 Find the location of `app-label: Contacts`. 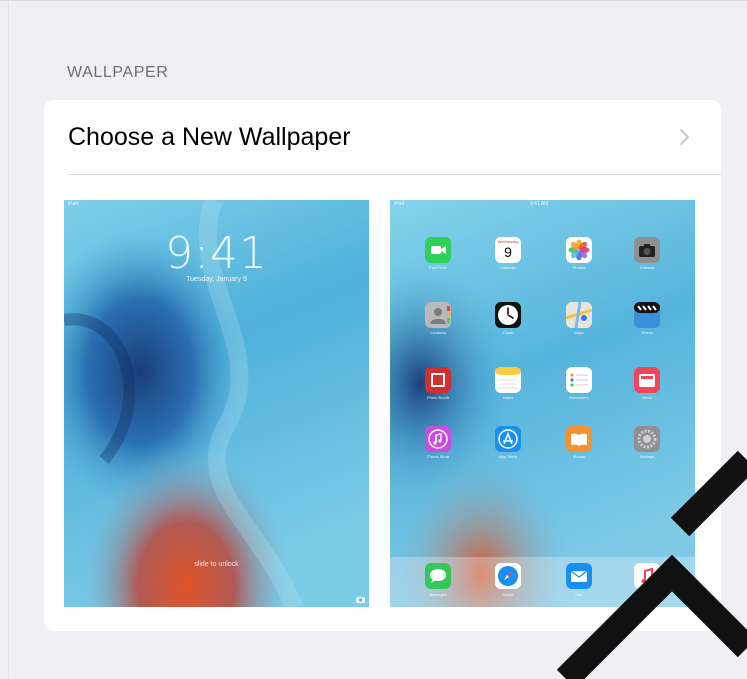

app-label: Contacts is located at coordinates (438, 332).